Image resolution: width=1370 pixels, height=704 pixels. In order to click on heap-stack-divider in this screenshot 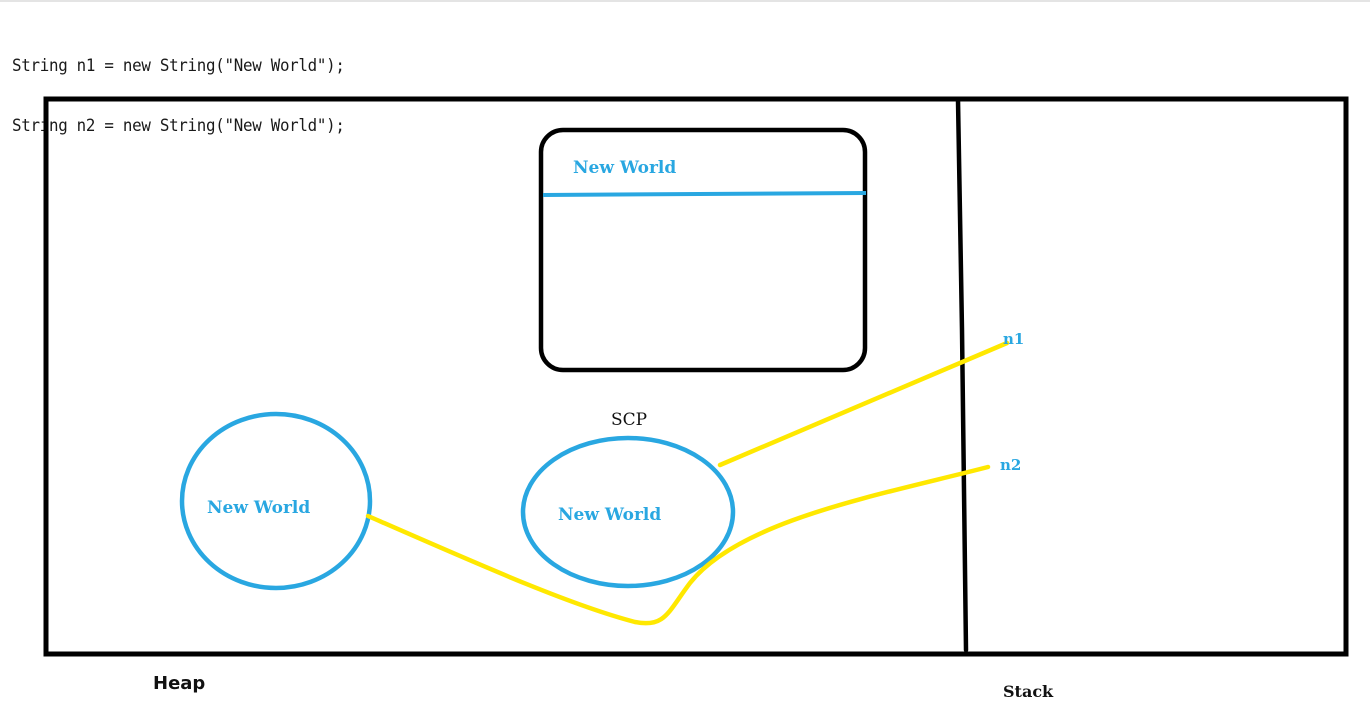, I will do `click(962, 375)`.